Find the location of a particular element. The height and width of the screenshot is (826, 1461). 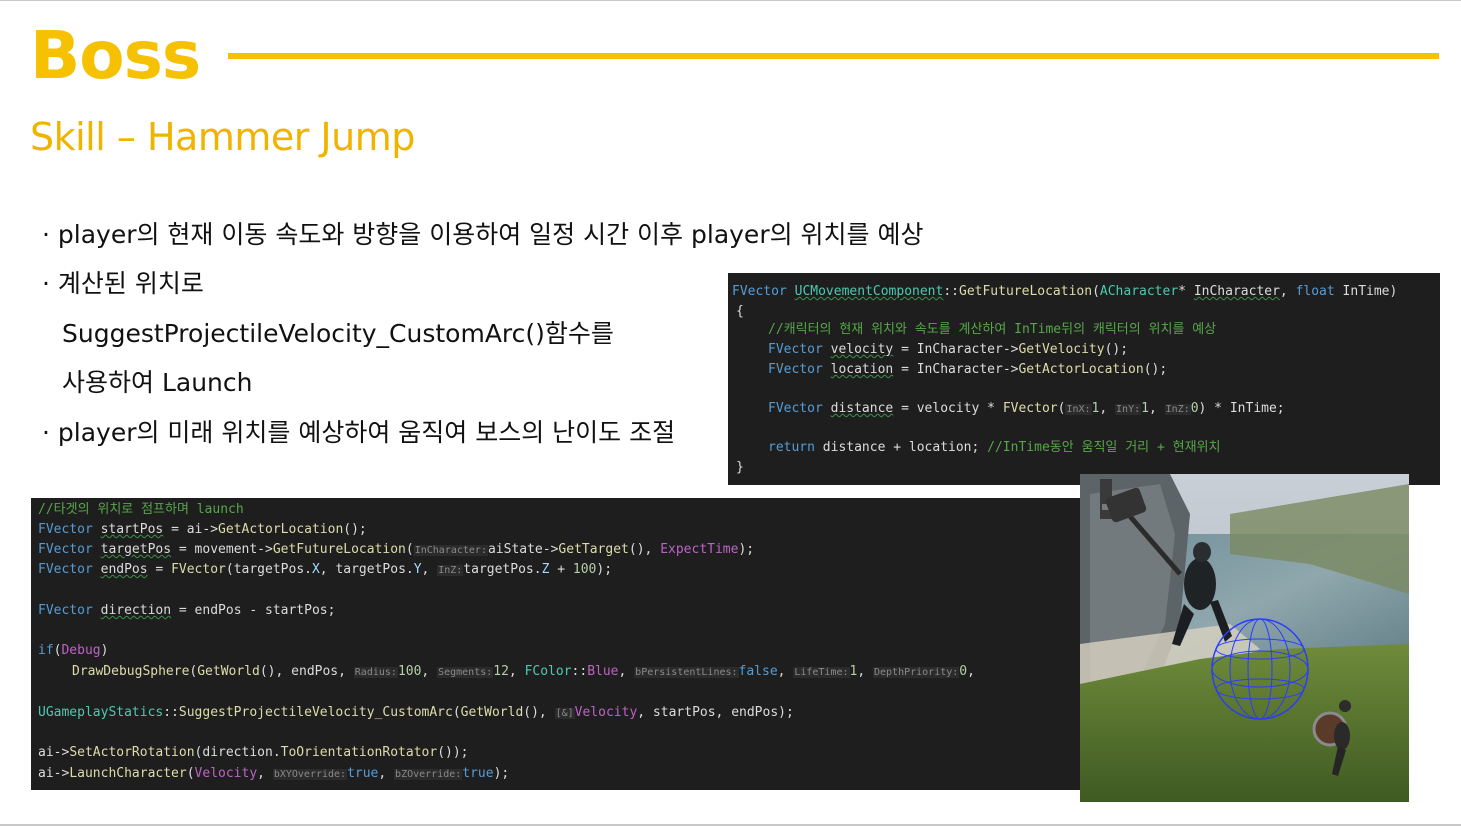

param-hint: DepthPriority: is located at coordinates (916, 672).